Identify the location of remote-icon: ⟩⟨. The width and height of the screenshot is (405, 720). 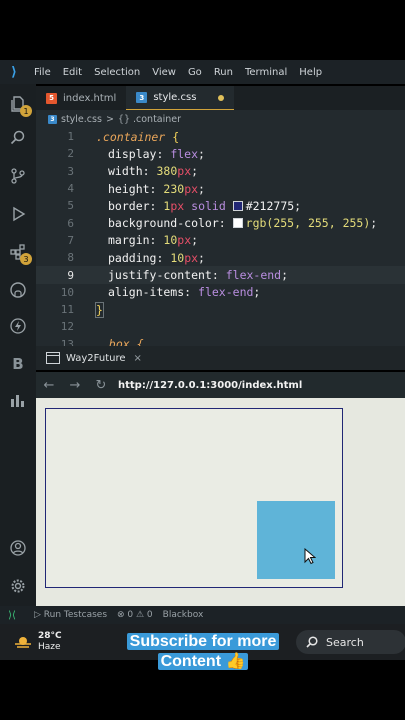
(12, 615).